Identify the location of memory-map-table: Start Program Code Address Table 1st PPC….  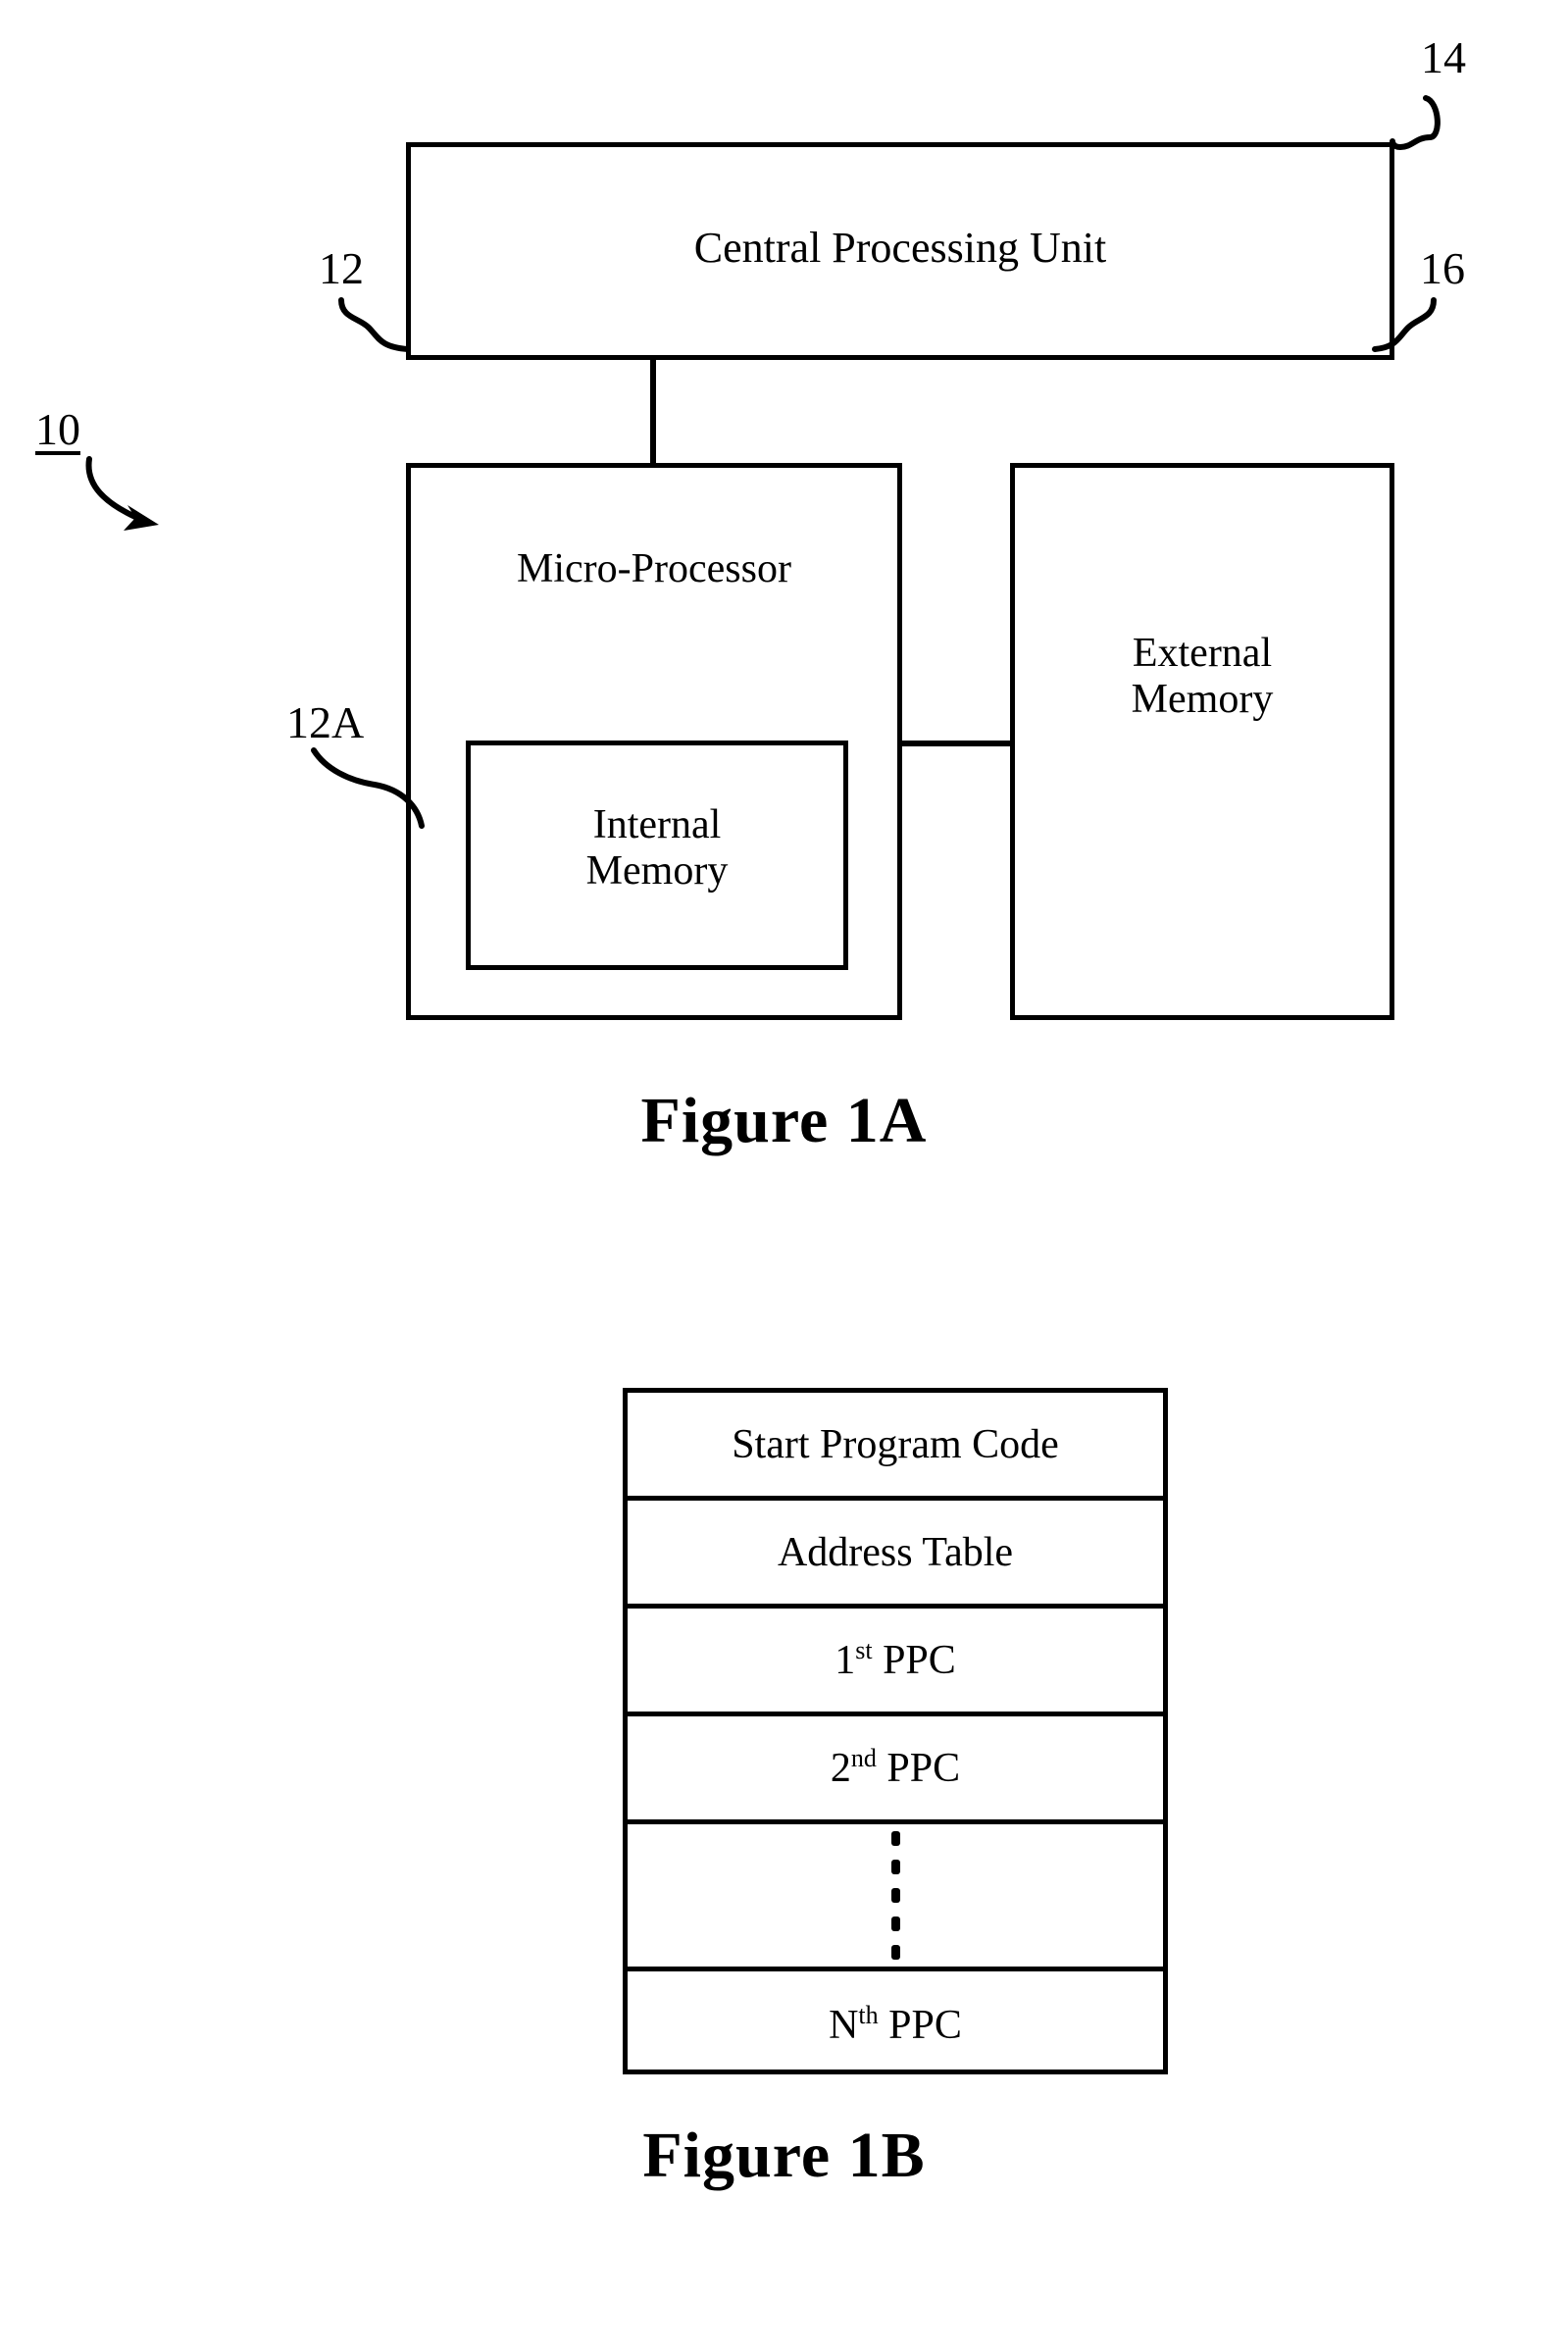
(895, 1731).